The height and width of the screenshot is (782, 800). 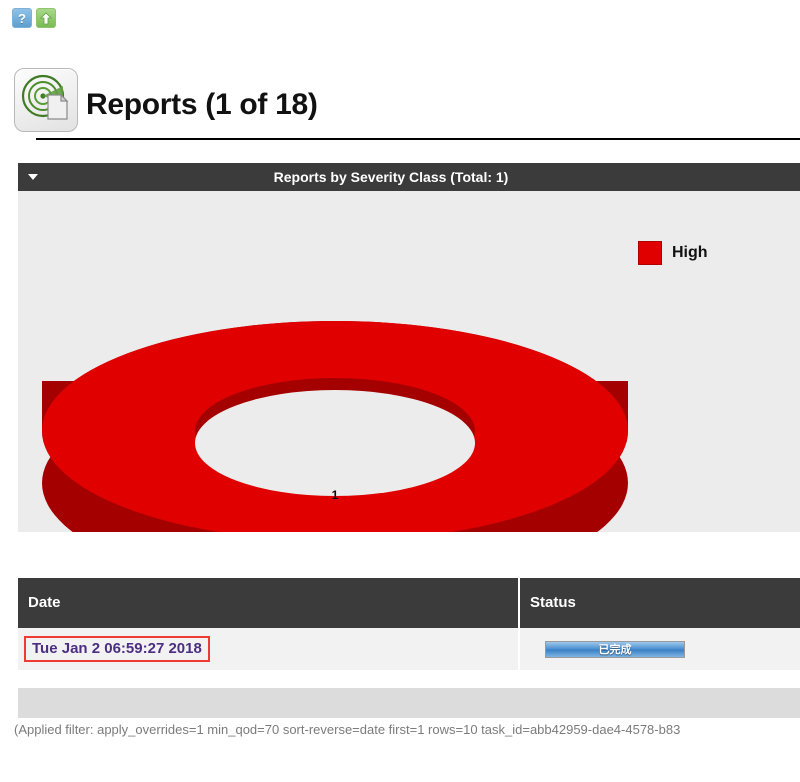 What do you see at coordinates (202, 104) in the screenshot?
I see `page-title: Reports (1 of 18)` at bounding box center [202, 104].